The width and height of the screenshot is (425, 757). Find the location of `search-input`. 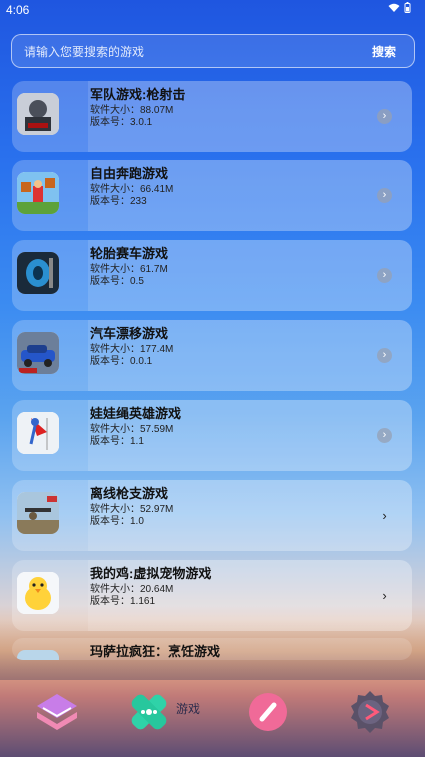

search-input is located at coordinates (174, 52).